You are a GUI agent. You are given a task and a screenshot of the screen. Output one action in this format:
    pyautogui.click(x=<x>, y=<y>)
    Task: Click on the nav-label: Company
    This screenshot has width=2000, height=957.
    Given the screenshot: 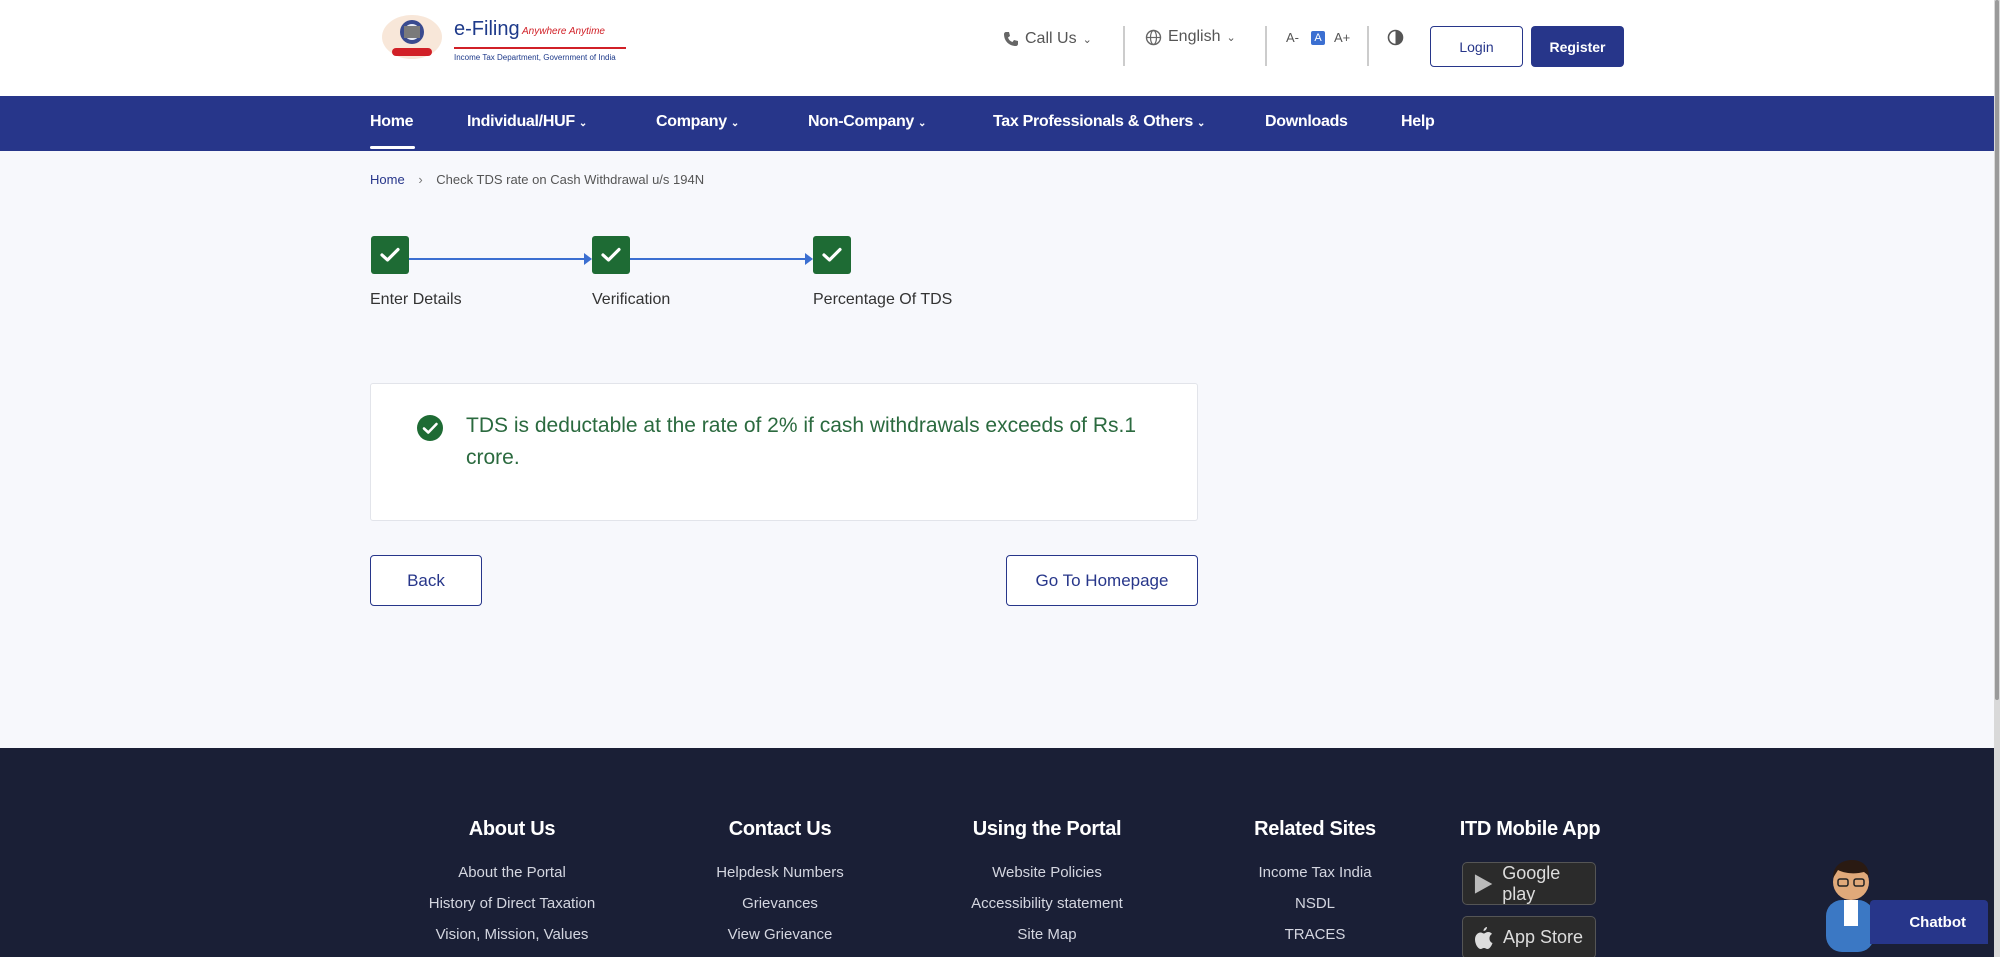 What is the action you would take?
    pyautogui.click(x=691, y=121)
    